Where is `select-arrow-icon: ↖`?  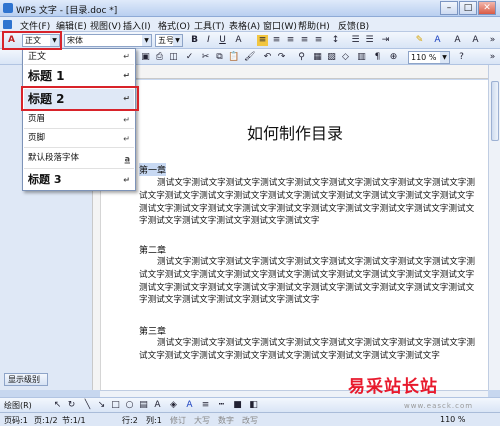
select-arrow-icon: ↖ is located at coordinates (57, 405).